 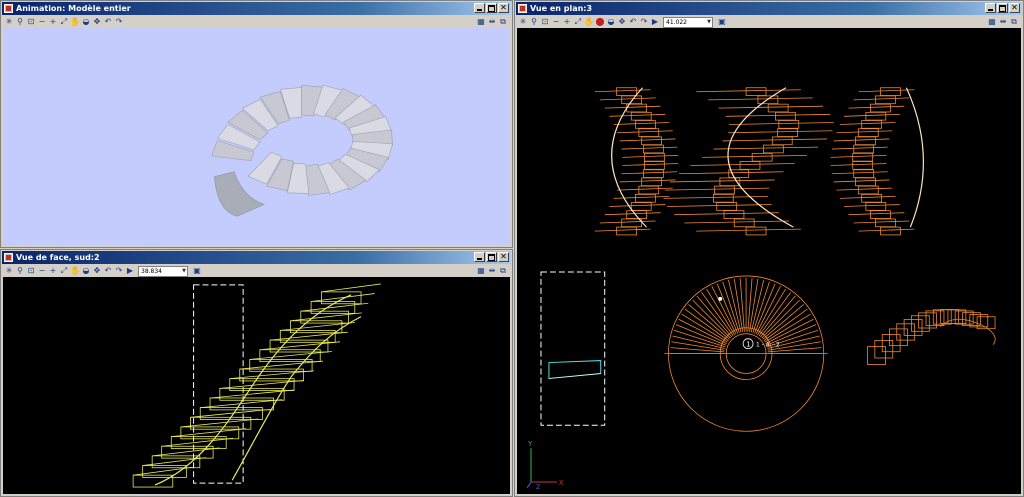 What do you see at coordinates (302, 150) in the screenshot?
I see `staircase-3d-model` at bounding box center [302, 150].